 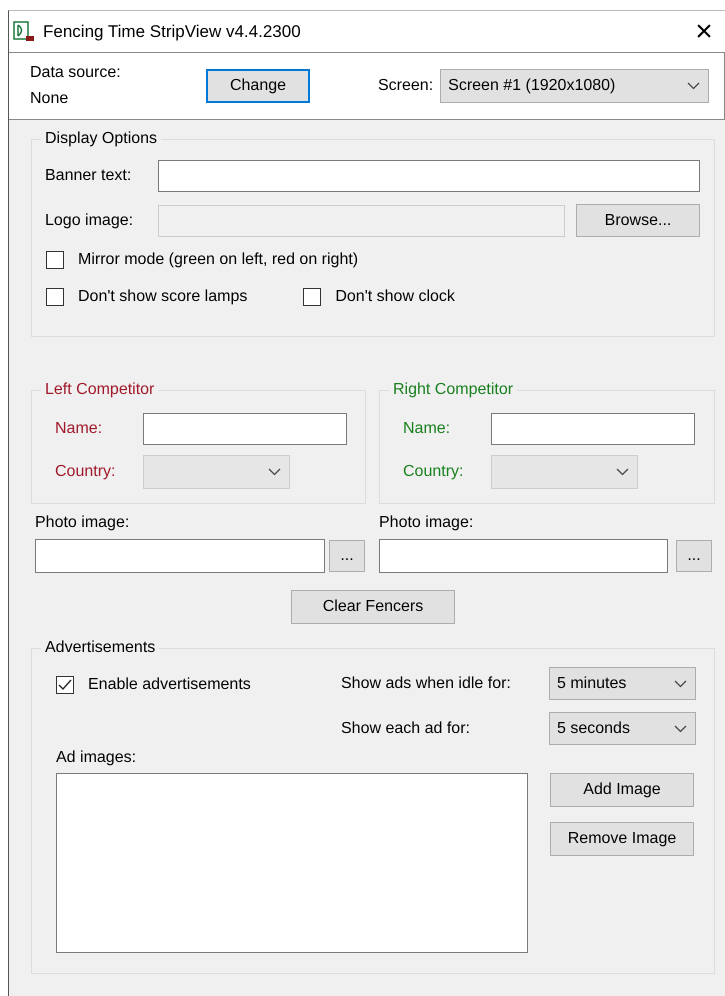 I want to click on checkbox-label: Mirror mode (green on left, red on right), so click(x=218, y=260).